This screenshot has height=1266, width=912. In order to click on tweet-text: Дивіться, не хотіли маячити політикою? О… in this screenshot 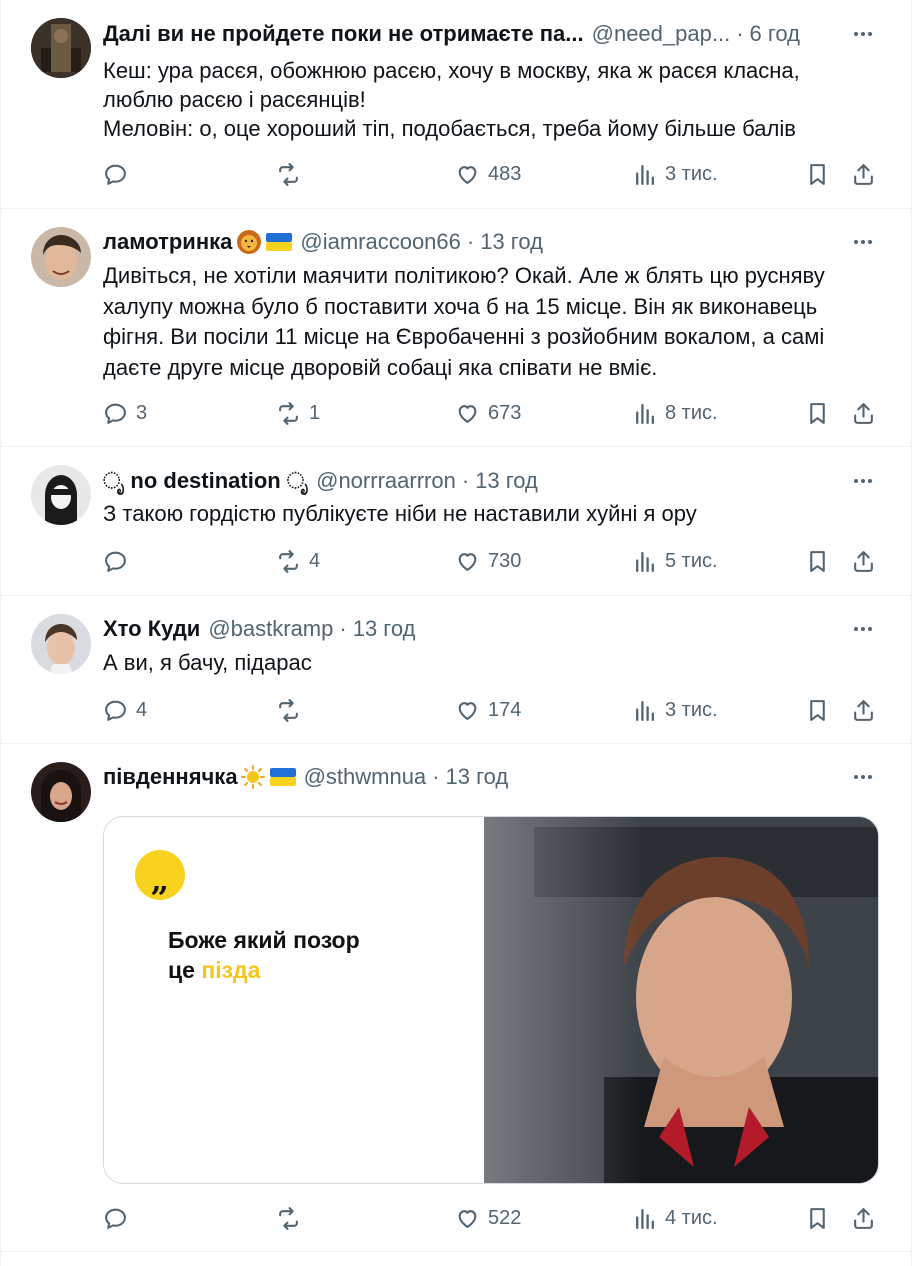, I will do `click(464, 321)`.